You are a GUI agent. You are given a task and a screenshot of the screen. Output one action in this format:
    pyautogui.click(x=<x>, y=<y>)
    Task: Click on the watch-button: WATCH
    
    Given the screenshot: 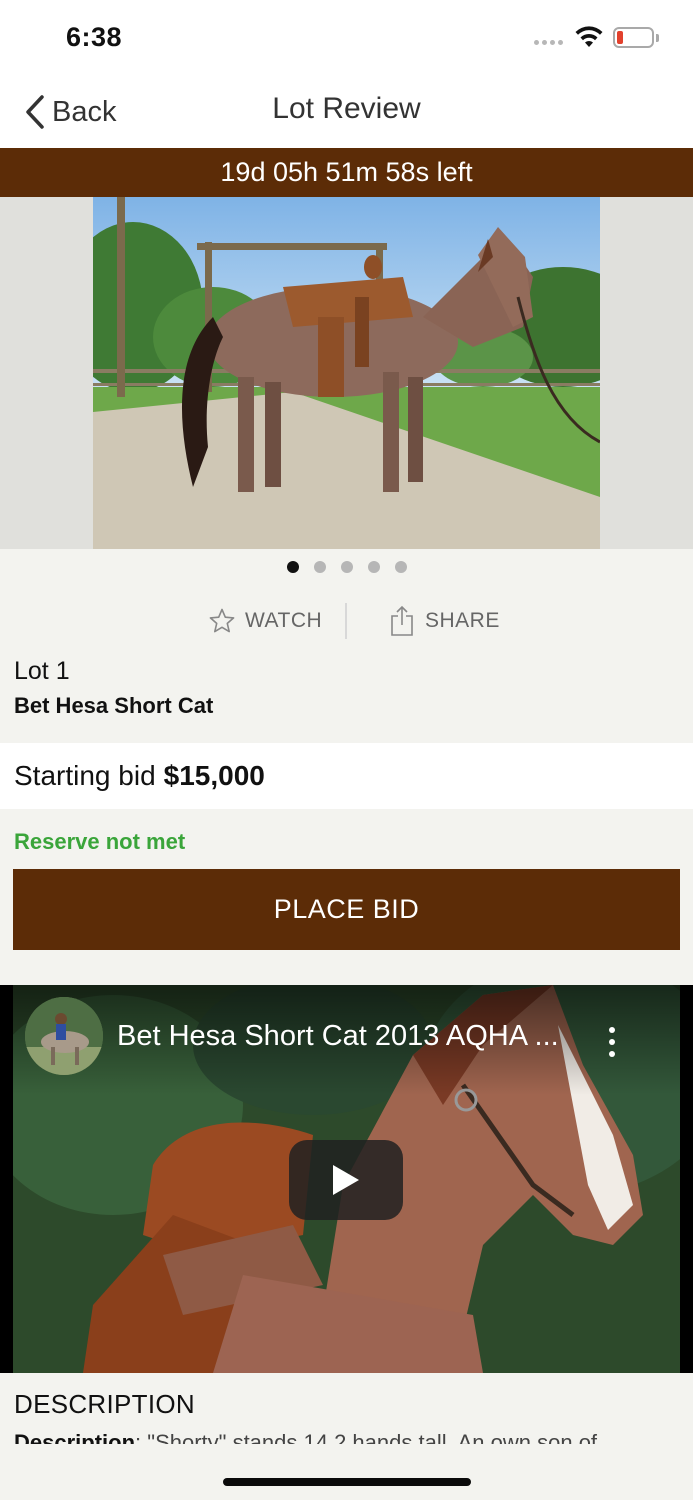 What is the action you would take?
    pyautogui.click(x=265, y=621)
    